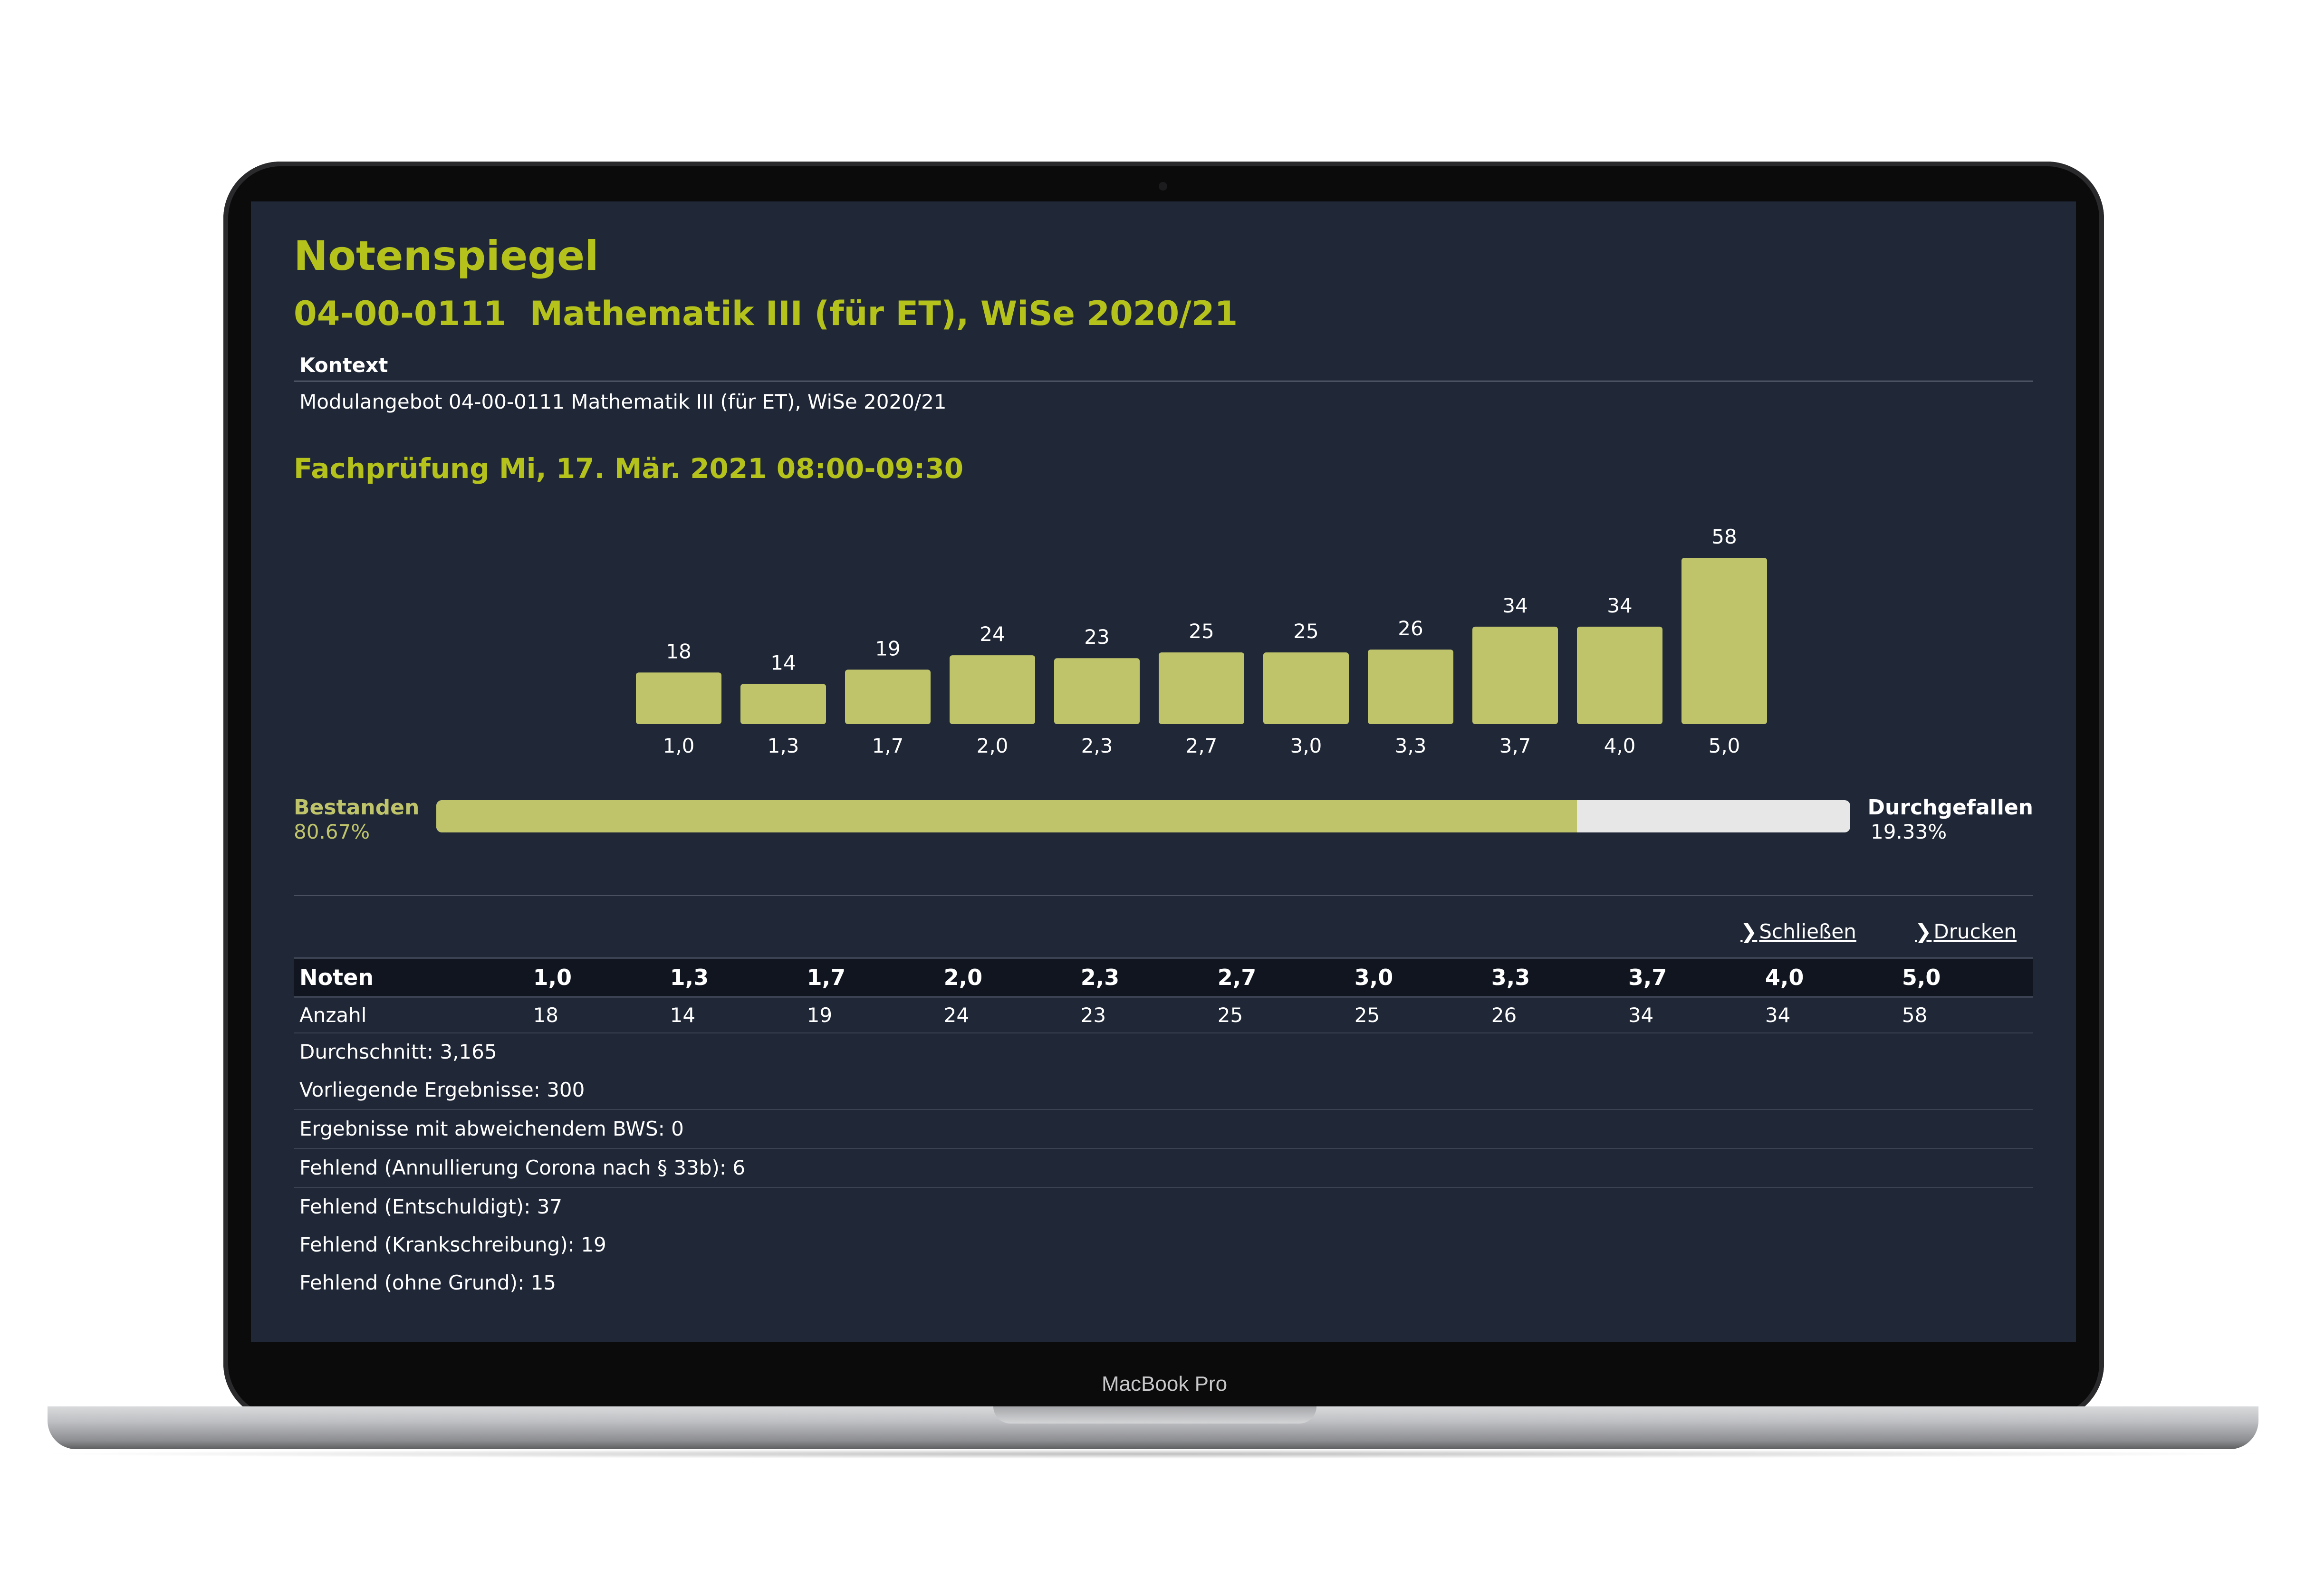  I want to click on bar-category-label: 3,0, so click(1306, 746).